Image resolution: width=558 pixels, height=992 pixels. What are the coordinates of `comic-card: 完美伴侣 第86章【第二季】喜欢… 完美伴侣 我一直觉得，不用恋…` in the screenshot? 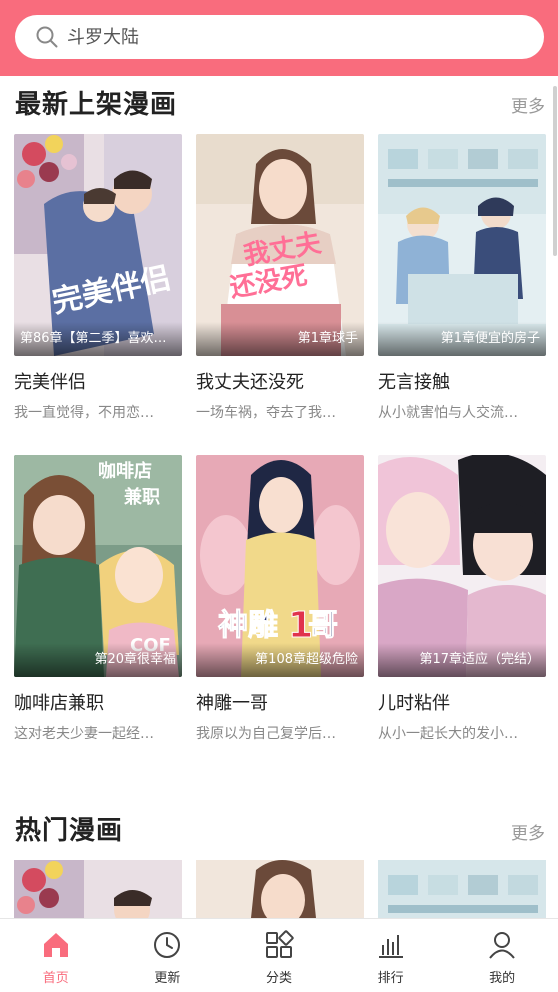 It's located at (98, 278).